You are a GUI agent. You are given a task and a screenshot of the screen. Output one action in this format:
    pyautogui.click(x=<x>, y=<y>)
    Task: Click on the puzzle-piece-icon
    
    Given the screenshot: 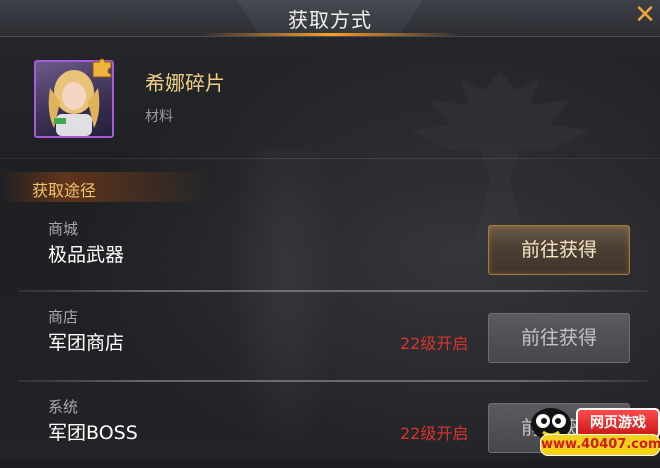 What is the action you would take?
    pyautogui.click(x=102, y=68)
    